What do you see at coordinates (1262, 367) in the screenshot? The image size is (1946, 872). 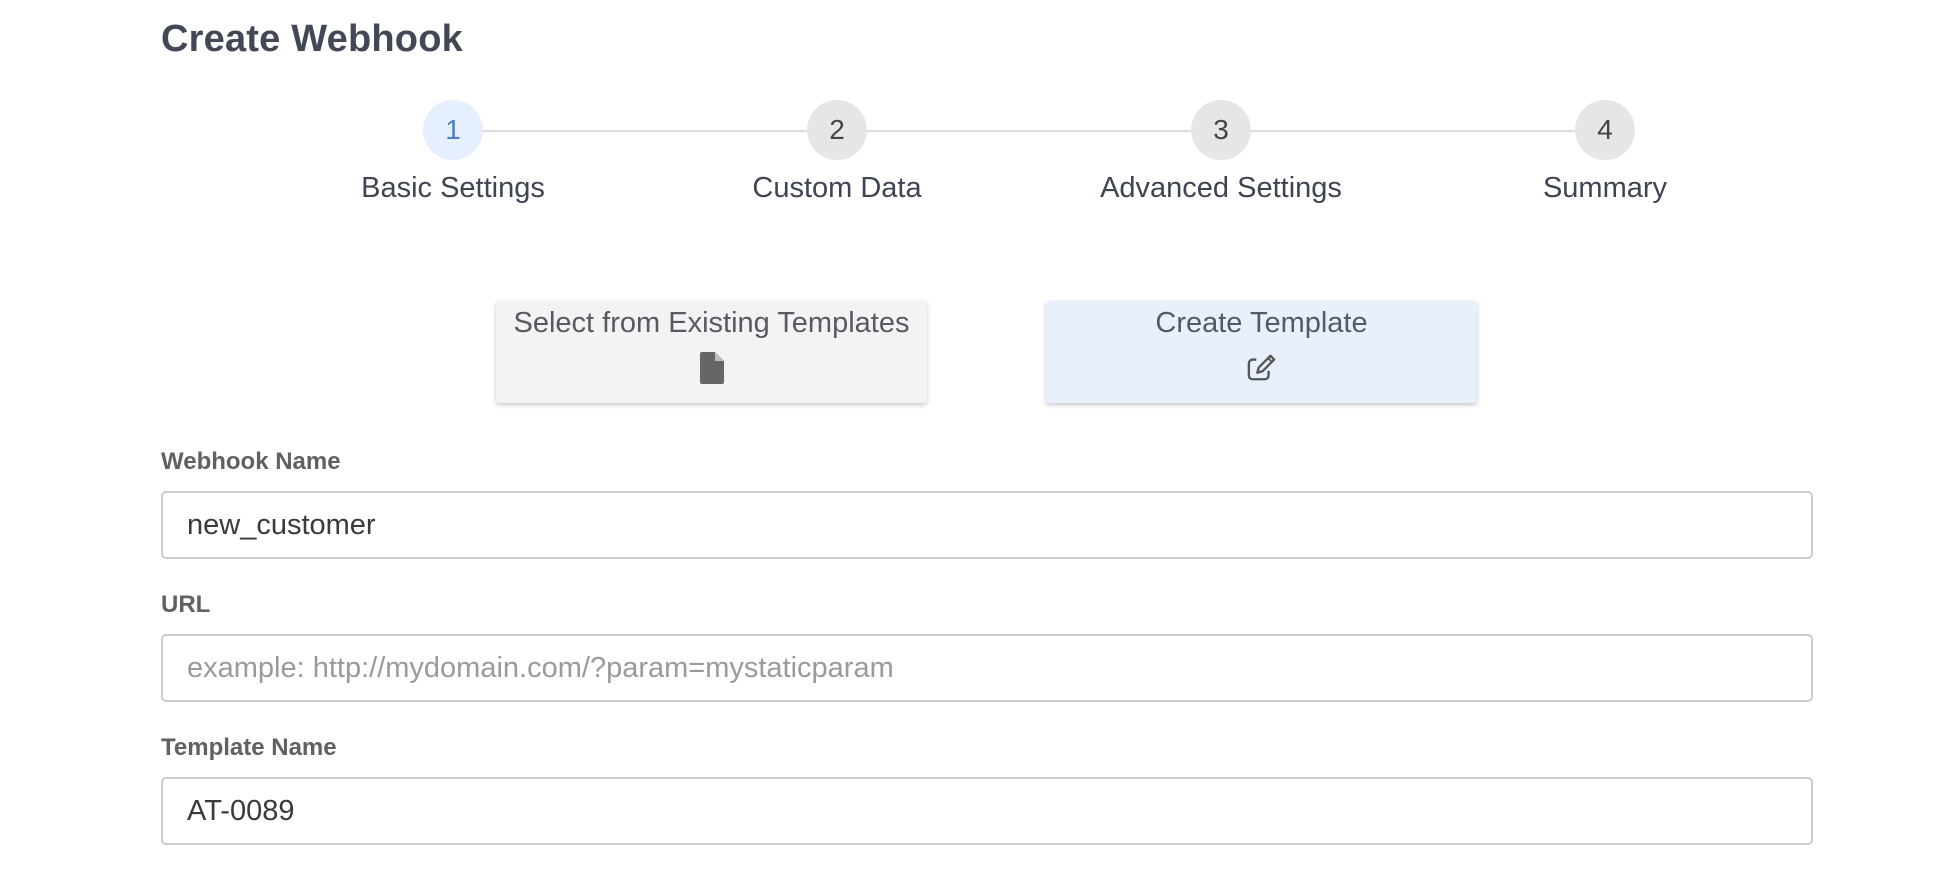 I see `edit-icon` at bounding box center [1262, 367].